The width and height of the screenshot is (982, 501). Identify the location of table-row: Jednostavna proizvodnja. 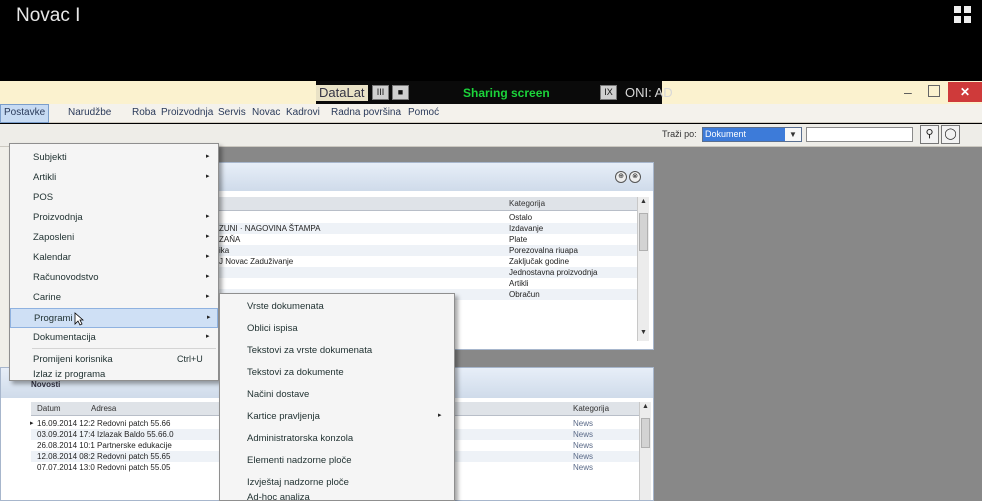
(427, 272).